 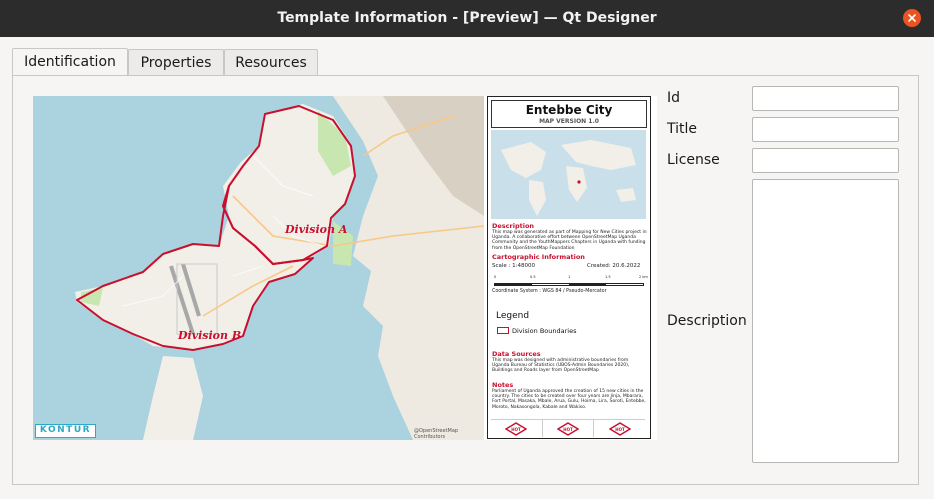 I want to click on legend-swatch, so click(x=503, y=330).